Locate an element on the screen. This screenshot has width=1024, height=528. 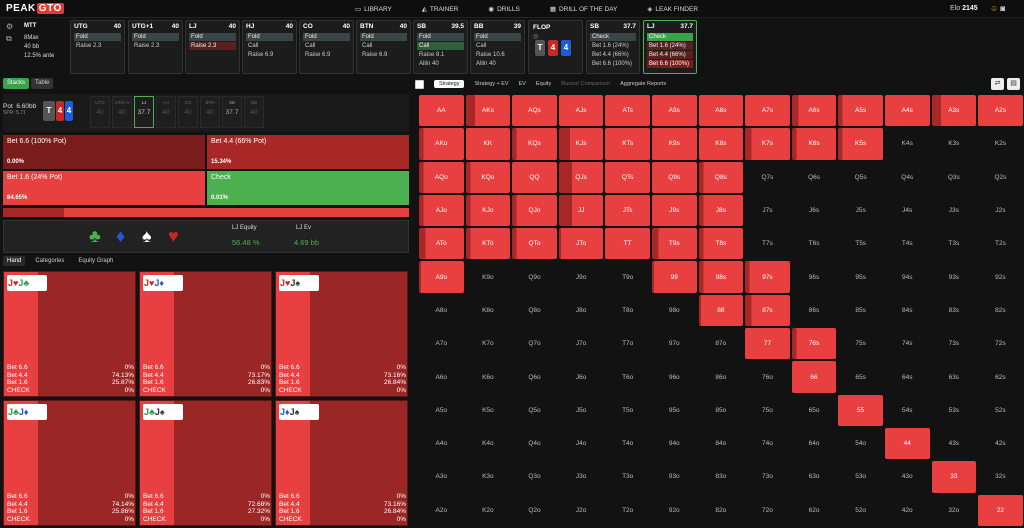
hand-cell-82s: 82s is located at coordinates (1000, 310).